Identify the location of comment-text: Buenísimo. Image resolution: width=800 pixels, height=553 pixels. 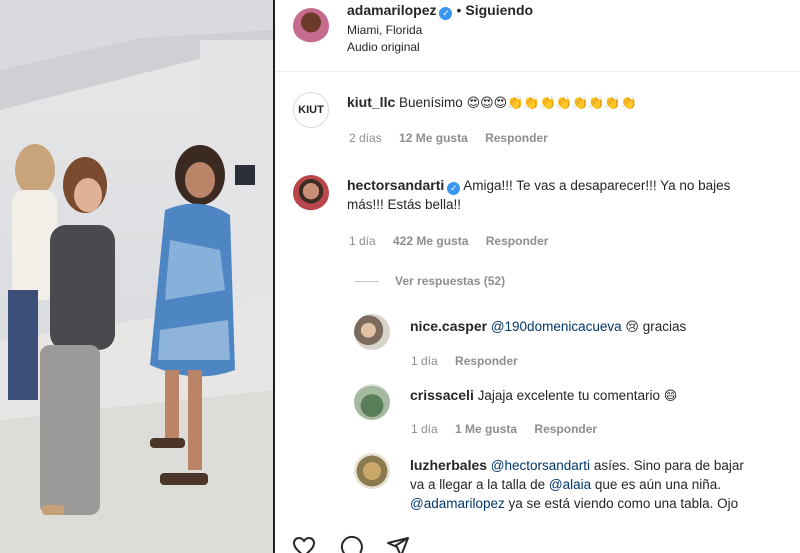
(431, 102).